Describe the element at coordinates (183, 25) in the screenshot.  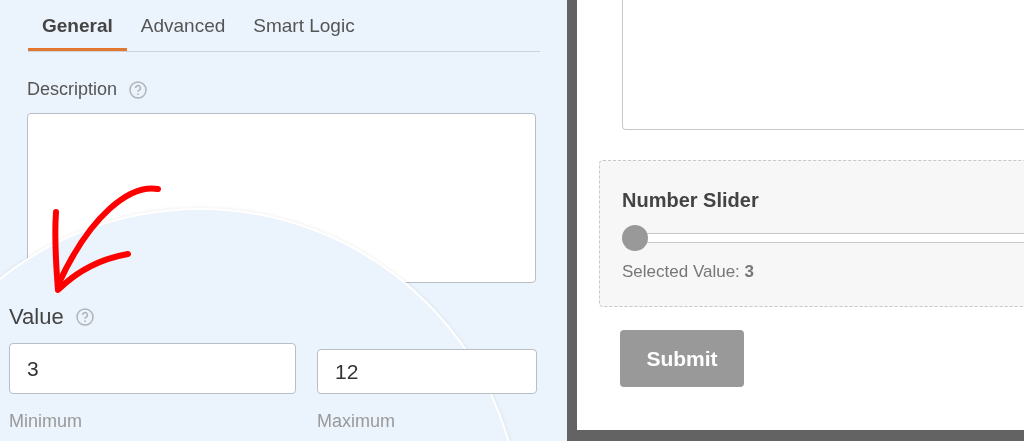
I see `tab: Advanced` at that location.